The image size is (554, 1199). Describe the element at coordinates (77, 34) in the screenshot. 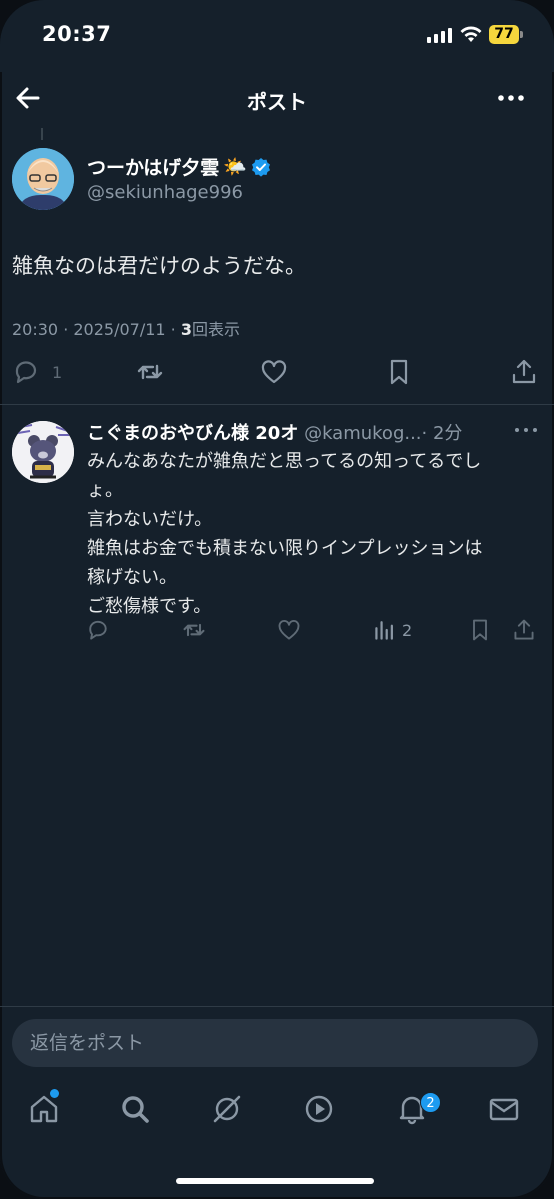

I see `status-time: 20:37` at that location.